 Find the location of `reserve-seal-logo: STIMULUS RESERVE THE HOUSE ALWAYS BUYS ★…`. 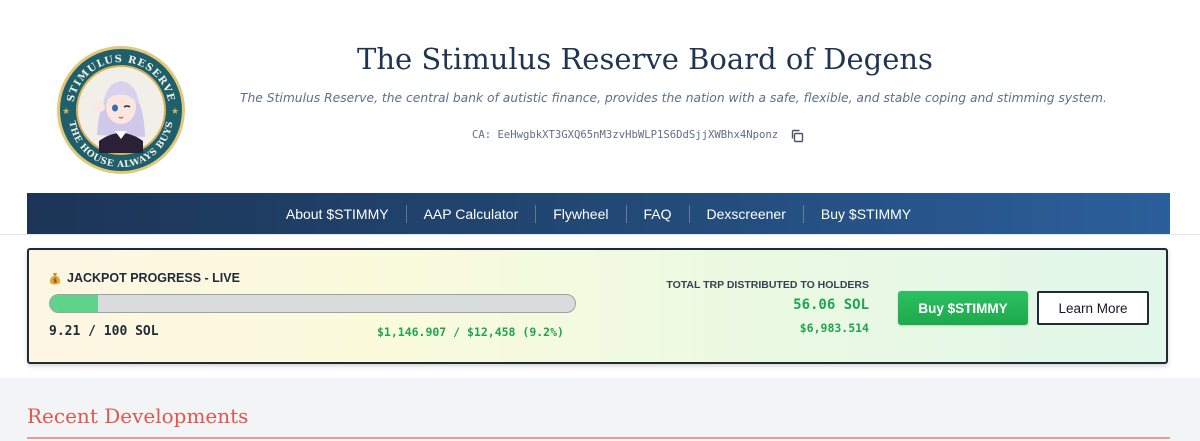

reserve-seal-logo: STIMULUS RESERVE THE HOUSE ALWAYS BUYS ★… is located at coordinates (121, 110).